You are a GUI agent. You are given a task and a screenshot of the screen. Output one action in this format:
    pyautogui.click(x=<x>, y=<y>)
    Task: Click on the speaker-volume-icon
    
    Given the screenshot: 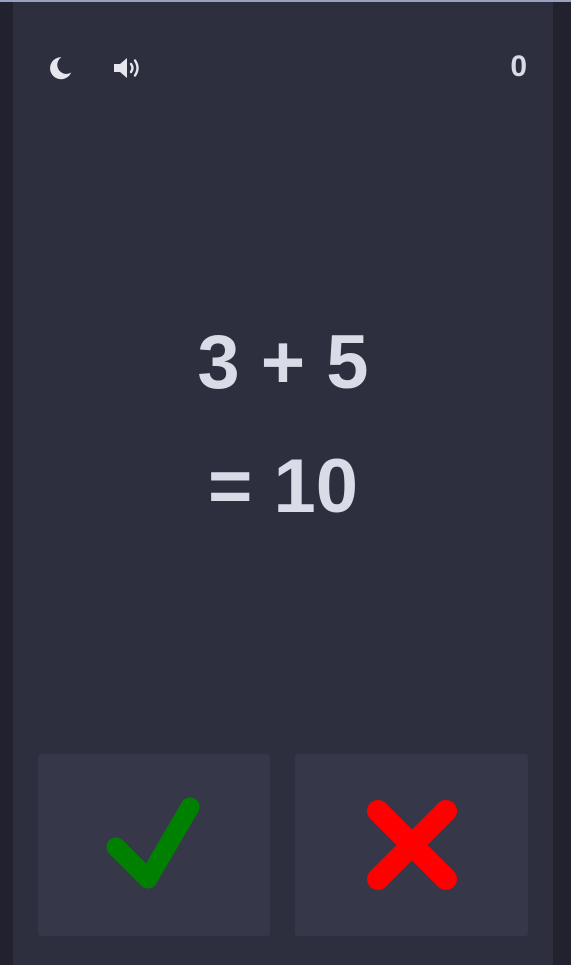 What is the action you would take?
    pyautogui.click(x=126, y=68)
    